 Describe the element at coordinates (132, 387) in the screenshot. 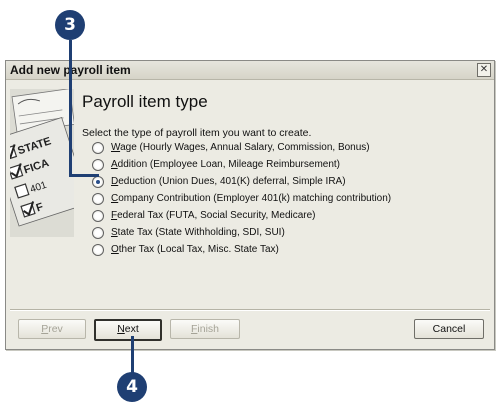

I see `callout-4: 4` at that location.